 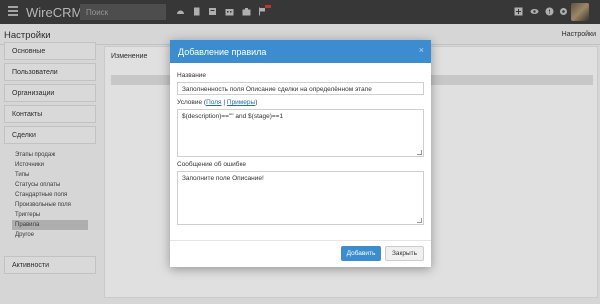 What do you see at coordinates (213, 102) in the screenshot?
I see `fields-link: Поля` at bounding box center [213, 102].